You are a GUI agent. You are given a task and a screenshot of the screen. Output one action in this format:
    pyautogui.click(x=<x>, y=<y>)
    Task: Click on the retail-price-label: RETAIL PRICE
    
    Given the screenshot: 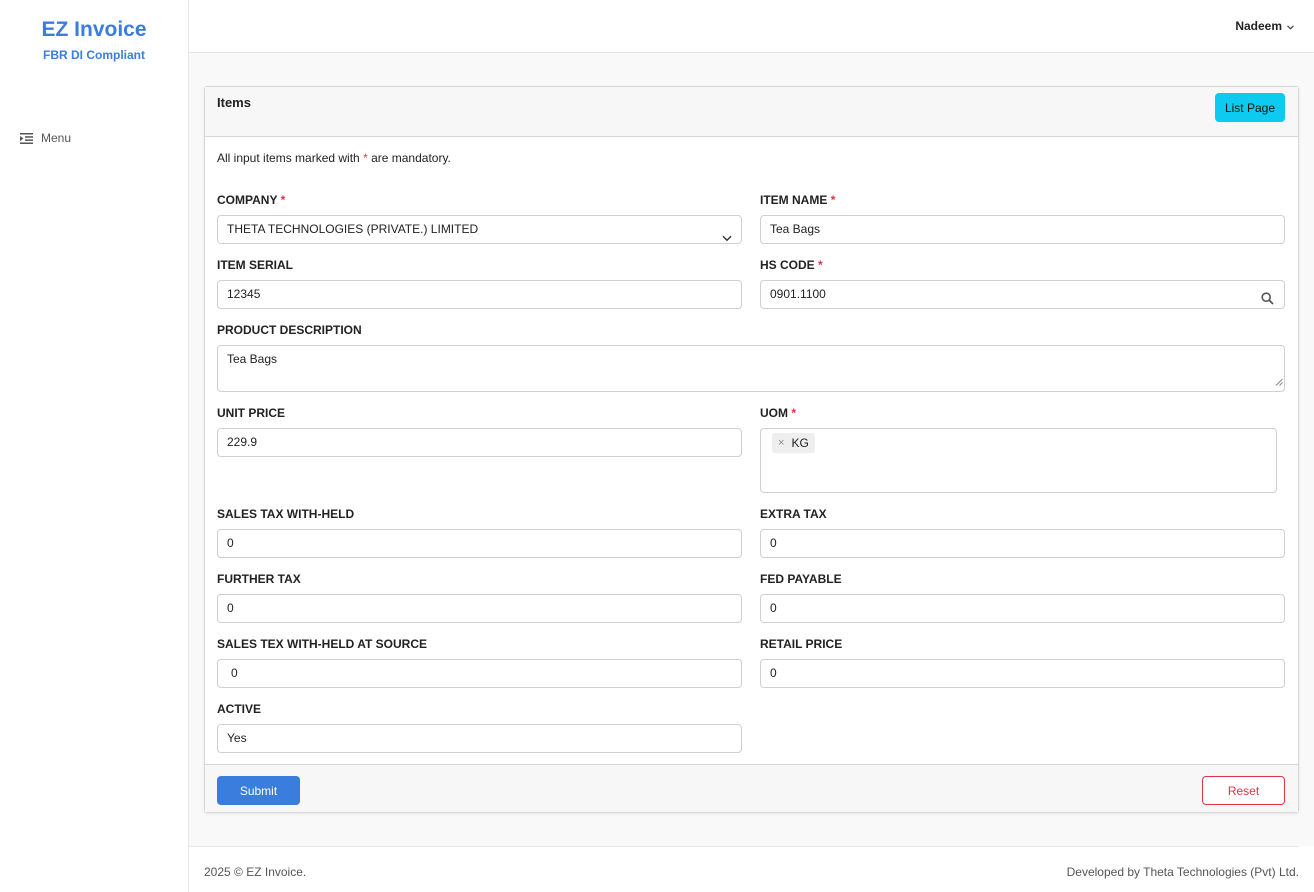 What is the action you would take?
    pyautogui.click(x=801, y=644)
    